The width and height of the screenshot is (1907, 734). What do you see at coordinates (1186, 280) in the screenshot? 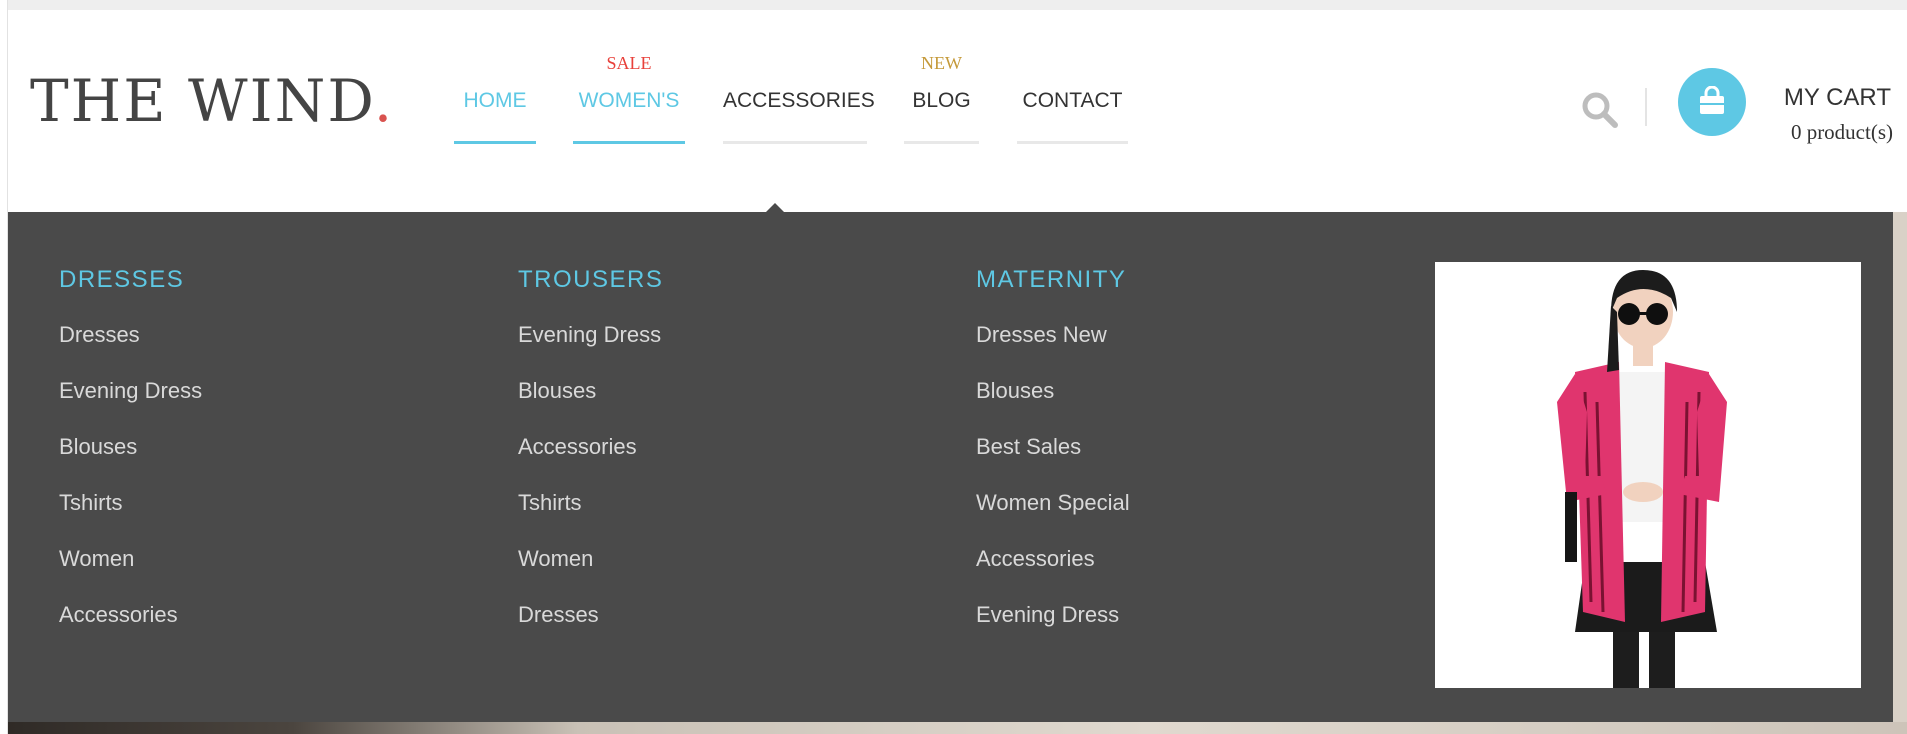
I see `column-title: MATERNITY` at bounding box center [1186, 280].